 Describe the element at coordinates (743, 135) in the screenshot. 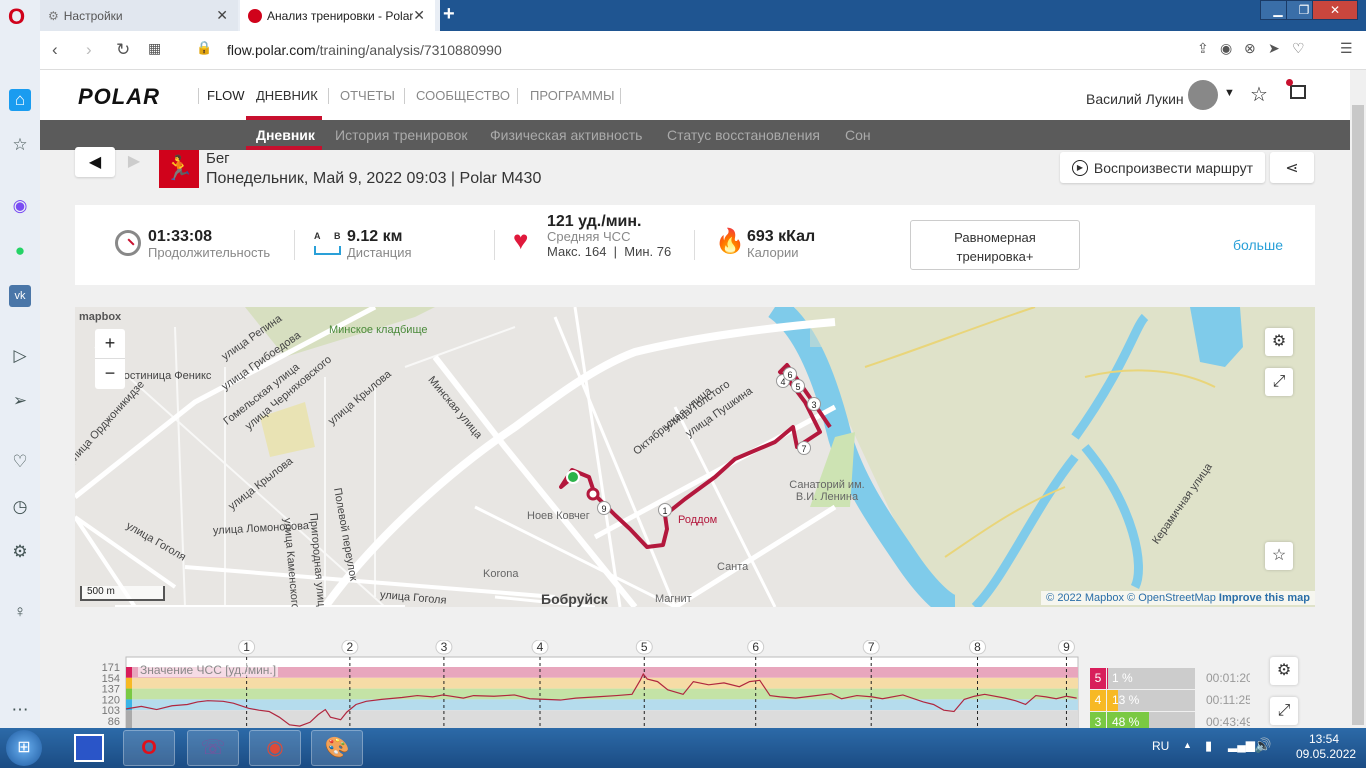

I see `subnav-recovery: Статус восстановления` at that location.